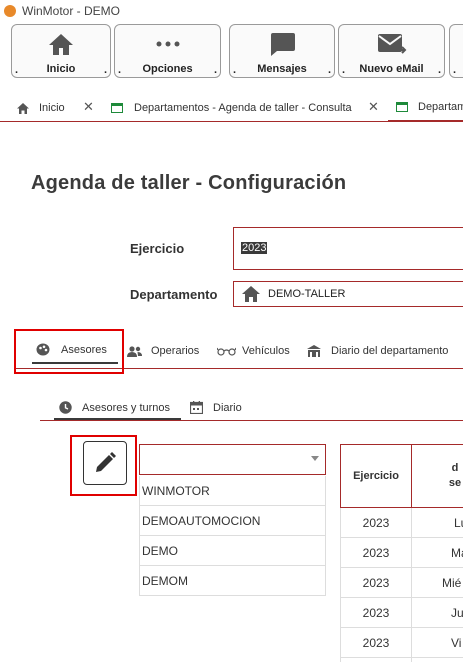 This screenshot has height=662, width=463. What do you see at coordinates (232, 521) in the screenshot?
I see `list-item: DEMOAUTOMOCION` at bounding box center [232, 521].